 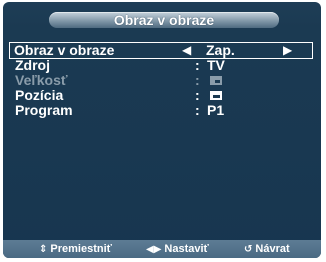 What do you see at coordinates (41, 80) in the screenshot?
I see `menu-item-label: Veľkosť` at bounding box center [41, 80].